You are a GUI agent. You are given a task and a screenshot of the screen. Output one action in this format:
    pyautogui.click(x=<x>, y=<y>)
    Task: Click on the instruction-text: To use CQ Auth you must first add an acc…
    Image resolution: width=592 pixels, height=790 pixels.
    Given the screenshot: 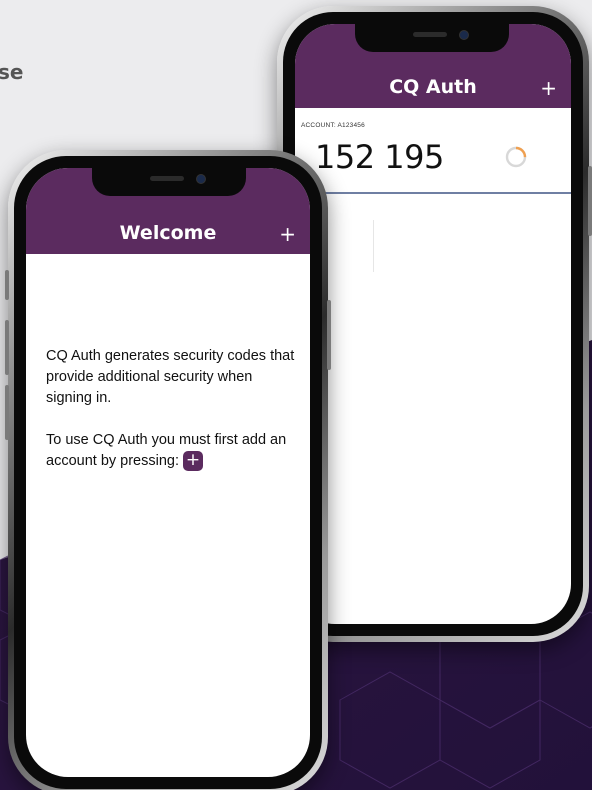 What is the action you would take?
    pyautogui.click(x=166, y=450)
    